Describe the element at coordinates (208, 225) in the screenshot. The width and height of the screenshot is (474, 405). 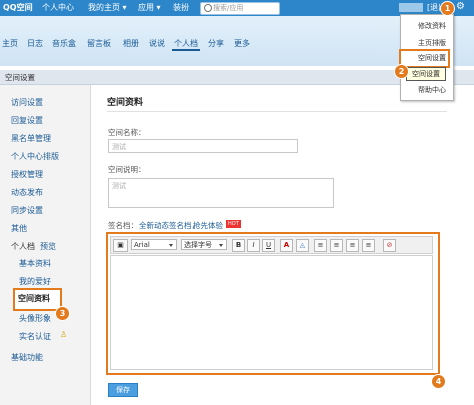
I see `signature-try-link: 抢先体验` at that location.